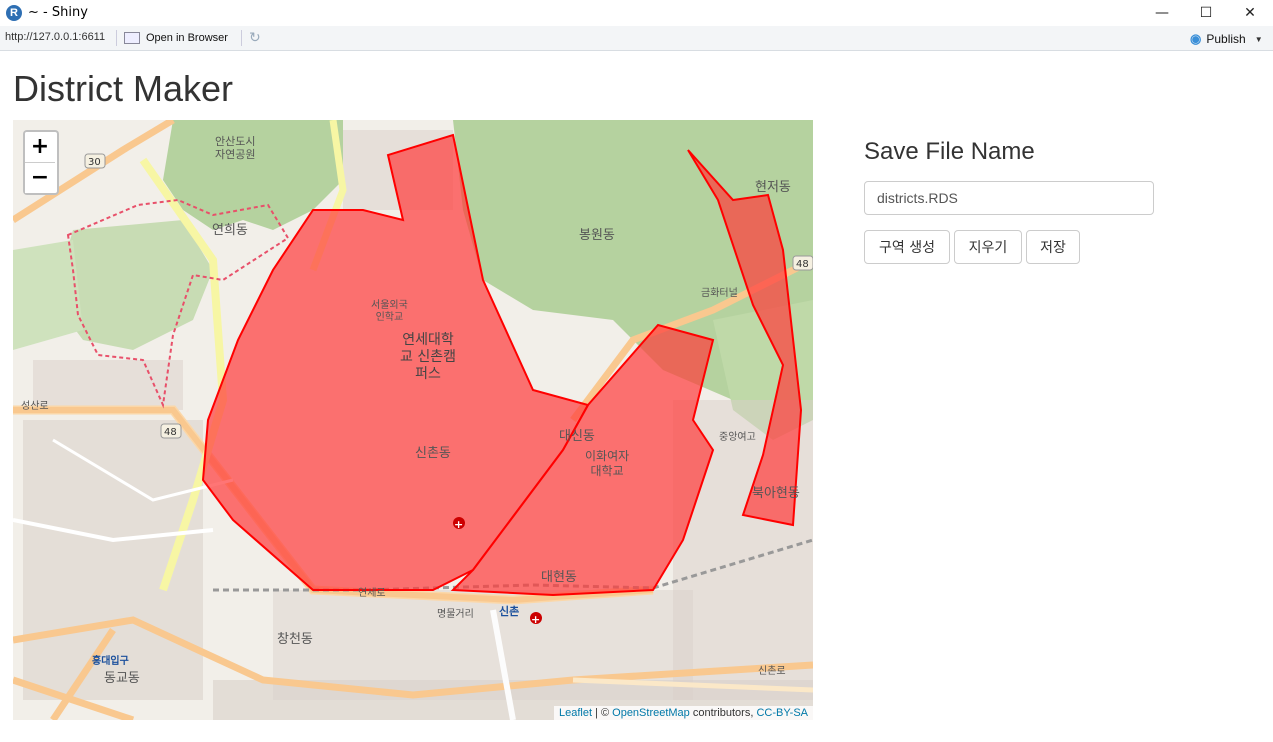  I want to click on publish-icon: ◉, so click(1196, 38).